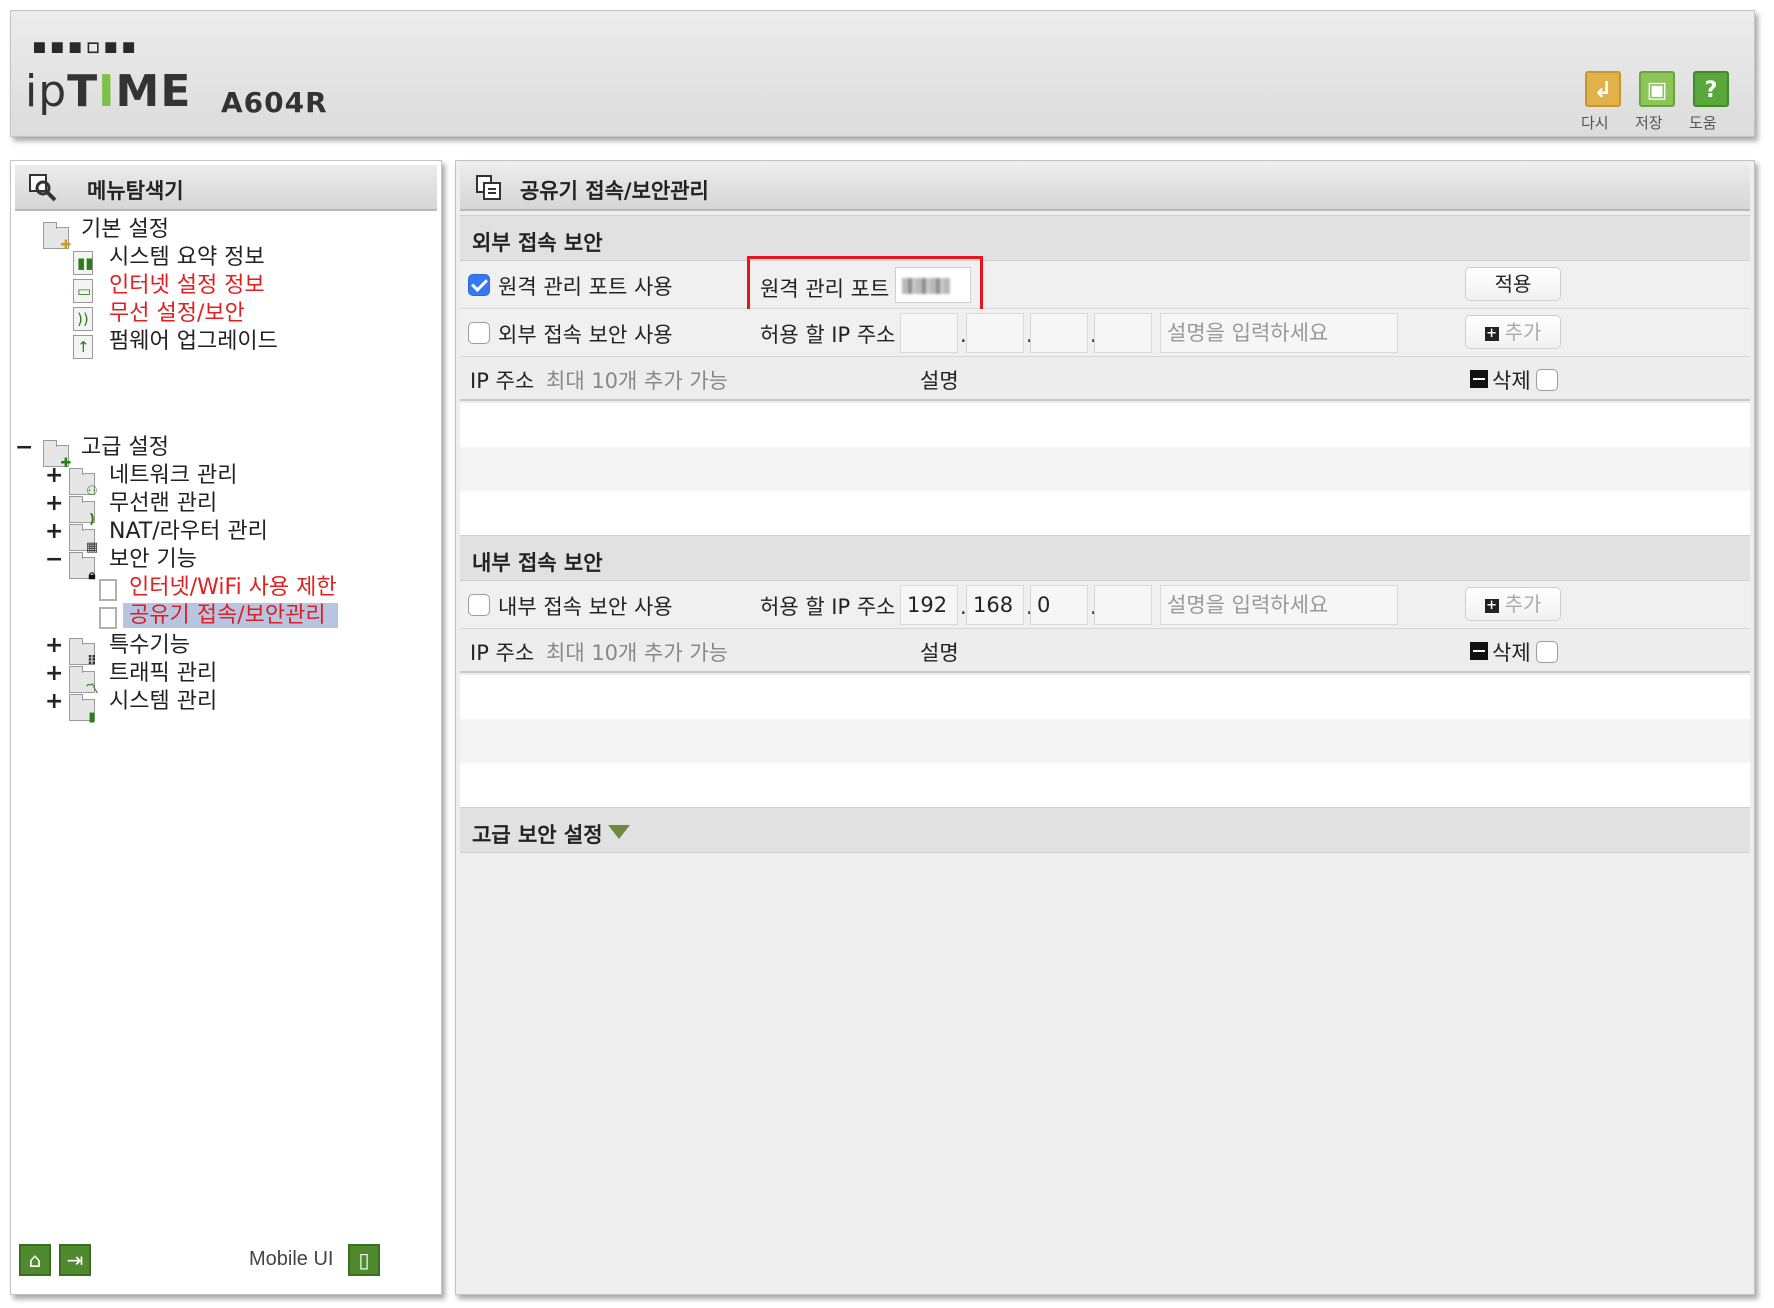 The height and width of the screenshot is (1308, 1774). I want to click on tree-network-management: 네트워크 관리, so click(173, 476).